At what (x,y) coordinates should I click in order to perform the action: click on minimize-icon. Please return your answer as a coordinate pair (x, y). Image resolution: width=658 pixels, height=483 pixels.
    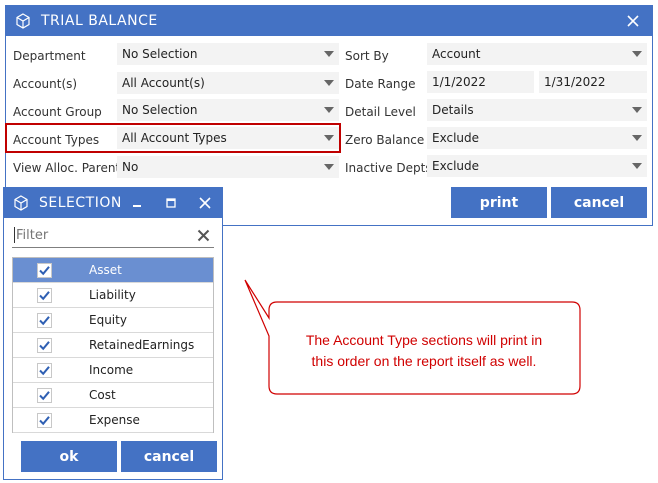
    Looking at the image, I should click on (137, 203).